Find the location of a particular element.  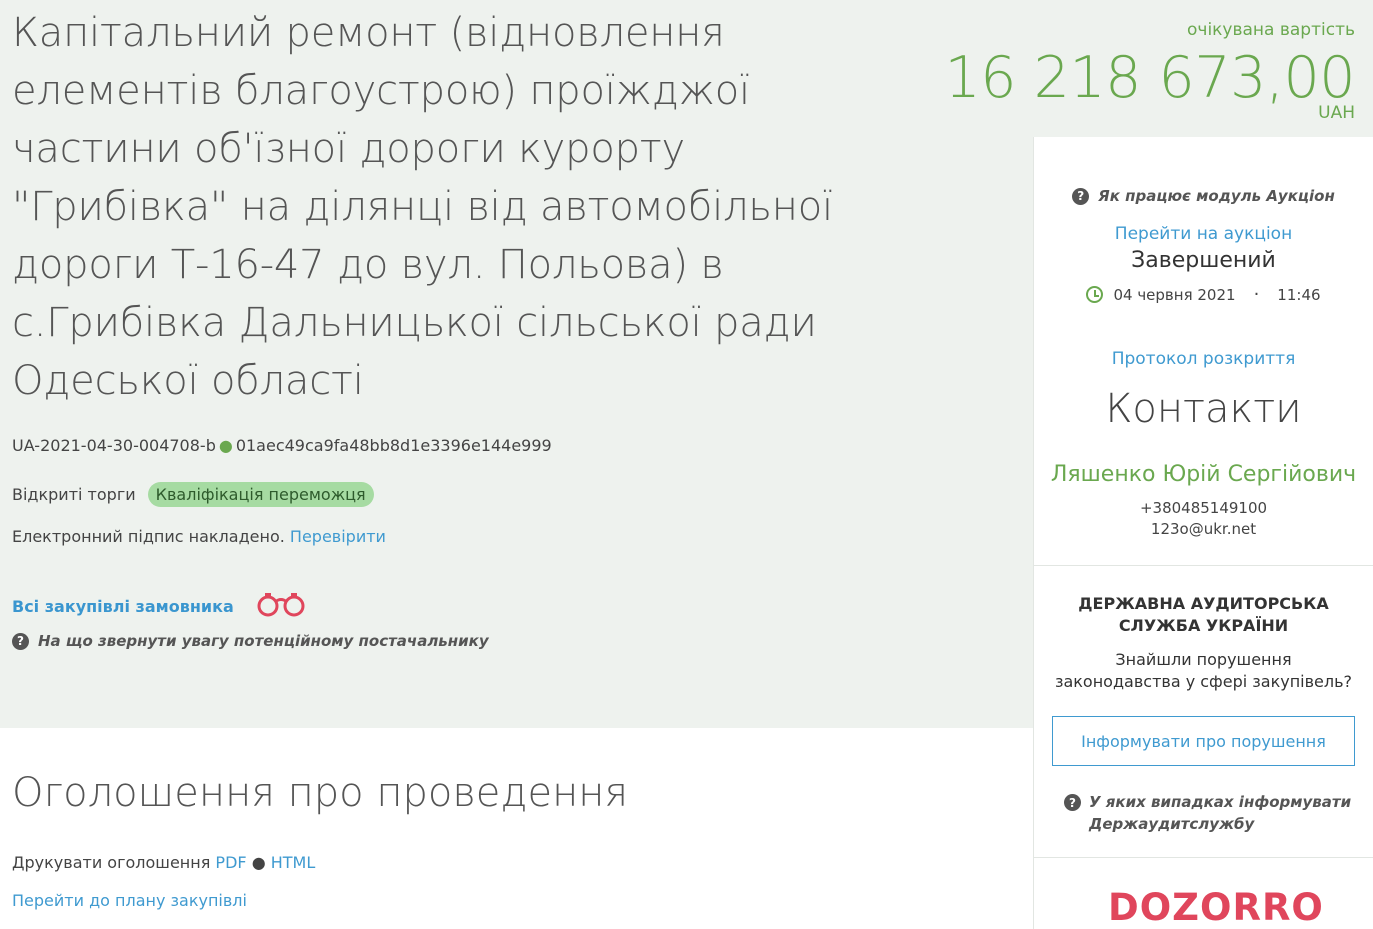

audit-service-title: ДЕРЖАВНА АУДИТОРСЬКА СЛУЖБА УКРАЇНИ is located at coordinates (1203, 615).